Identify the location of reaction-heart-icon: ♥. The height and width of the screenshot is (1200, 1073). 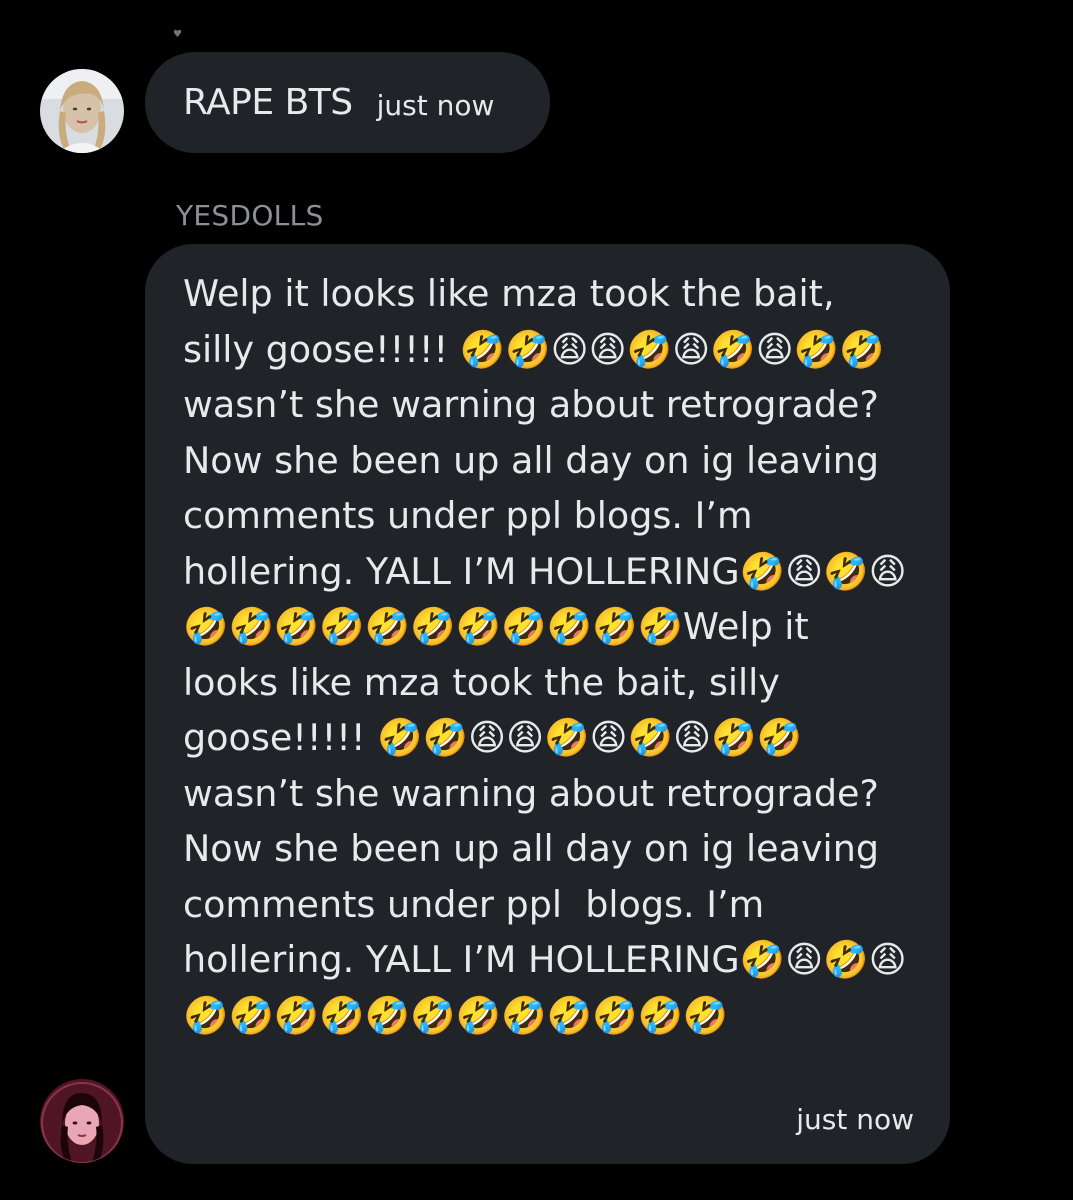
(177, 35).